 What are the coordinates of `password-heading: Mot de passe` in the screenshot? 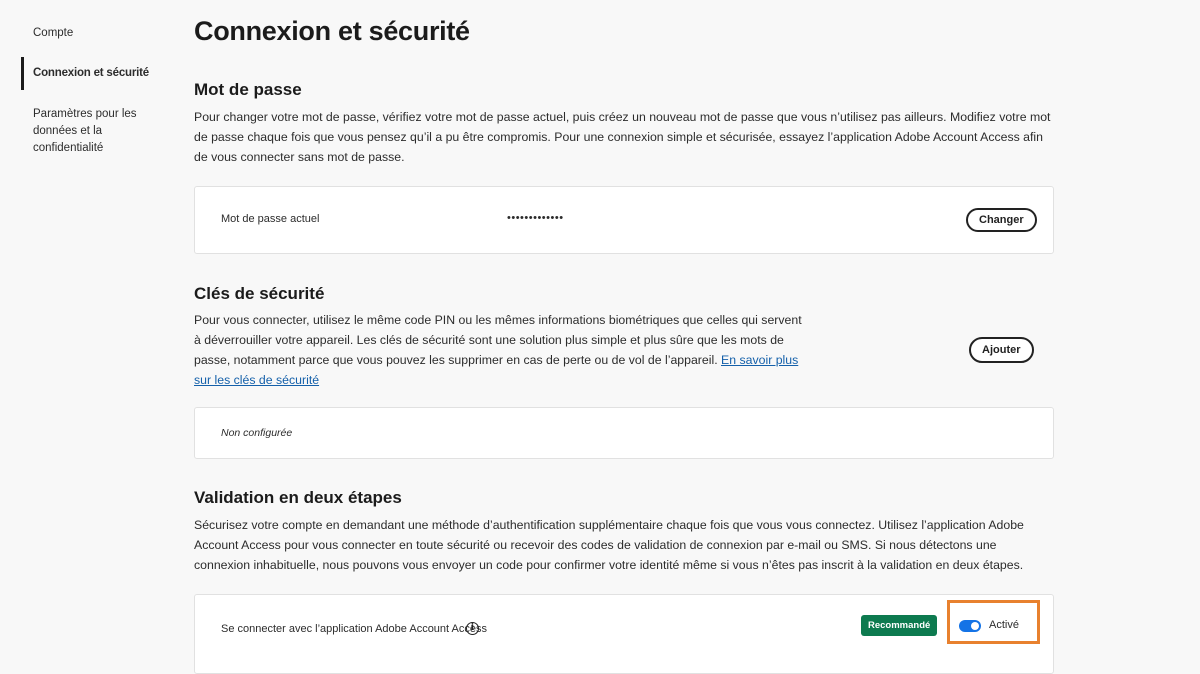 It's located at (248, 89).